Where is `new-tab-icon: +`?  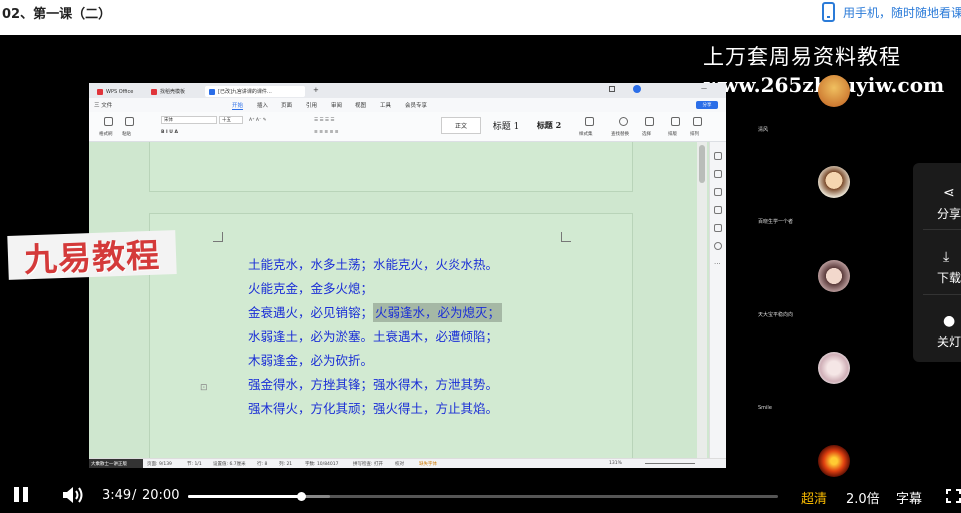
new-tab-icon: + is located at coordinates (316, 90).